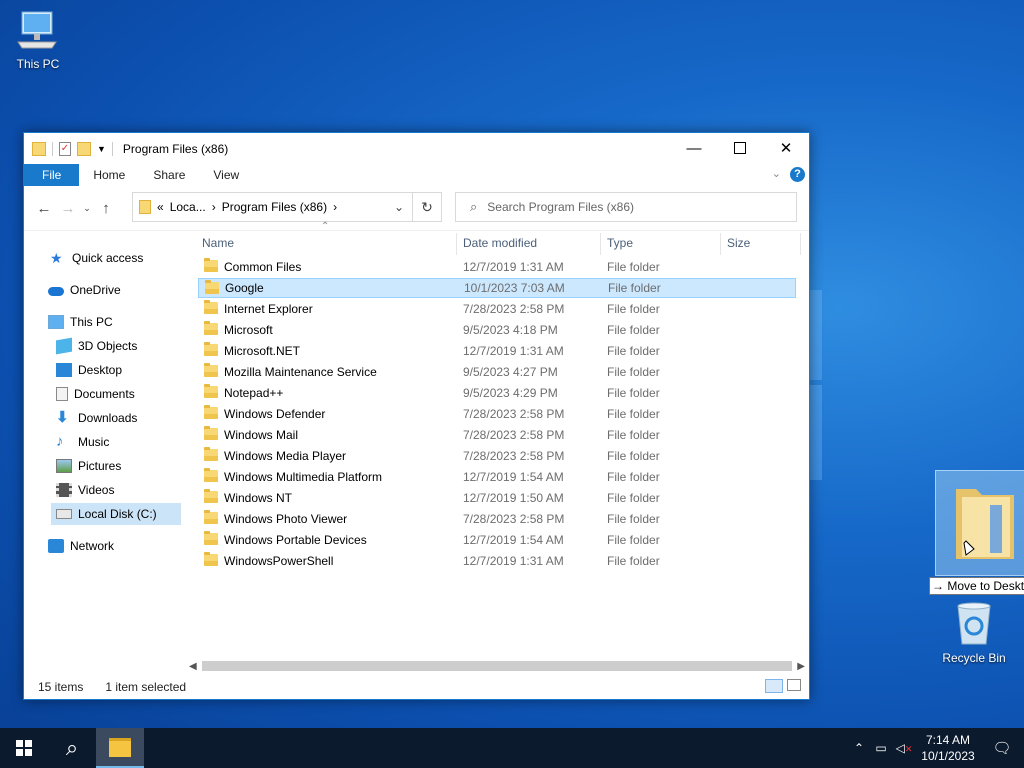 The width and height of the screenshot is (1024, 768). I want to click on status-bar: 15 items 1 item selected, so click(416, 687).